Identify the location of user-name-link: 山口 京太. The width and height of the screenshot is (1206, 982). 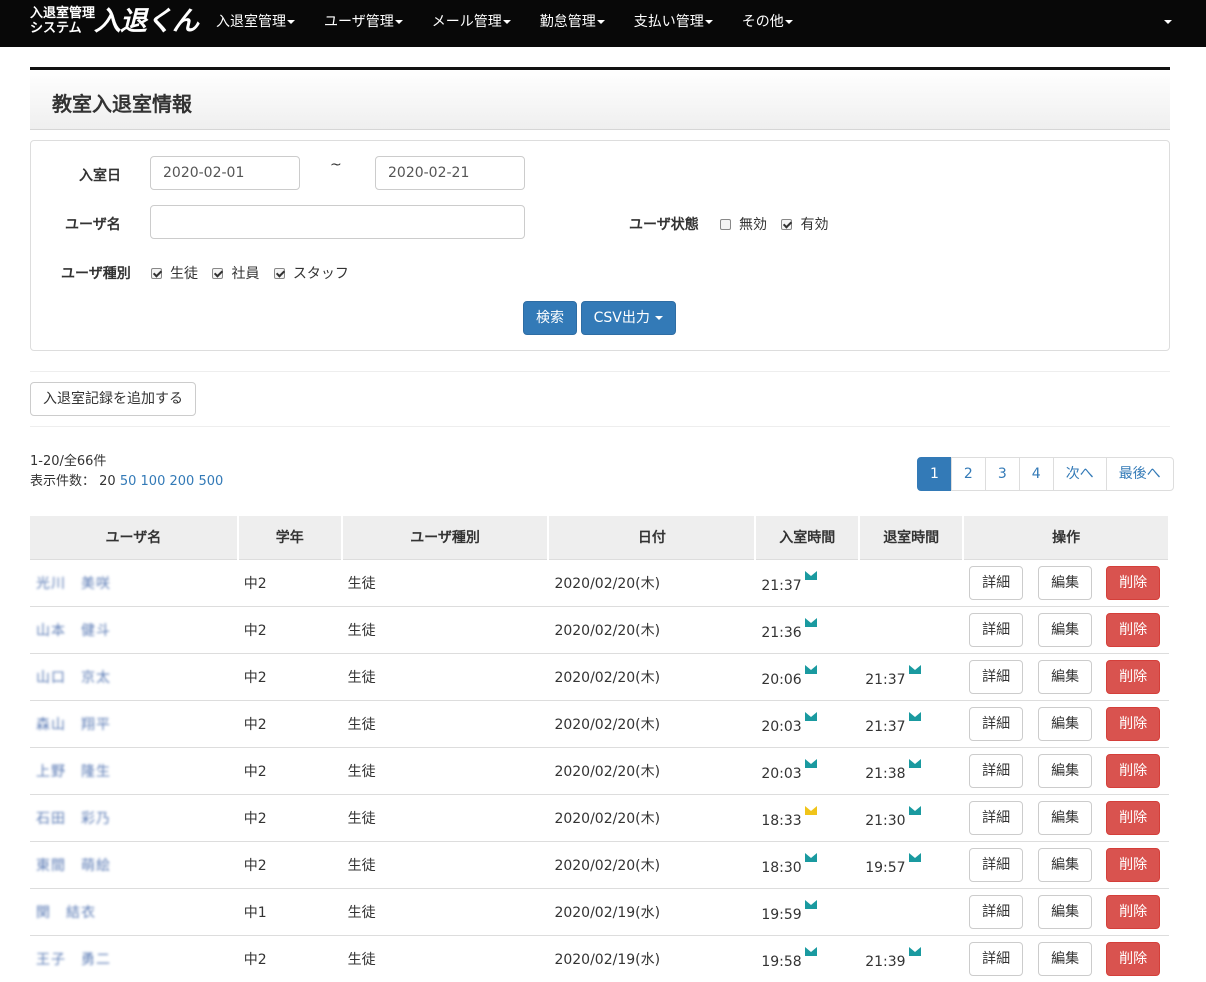
(73, 677).